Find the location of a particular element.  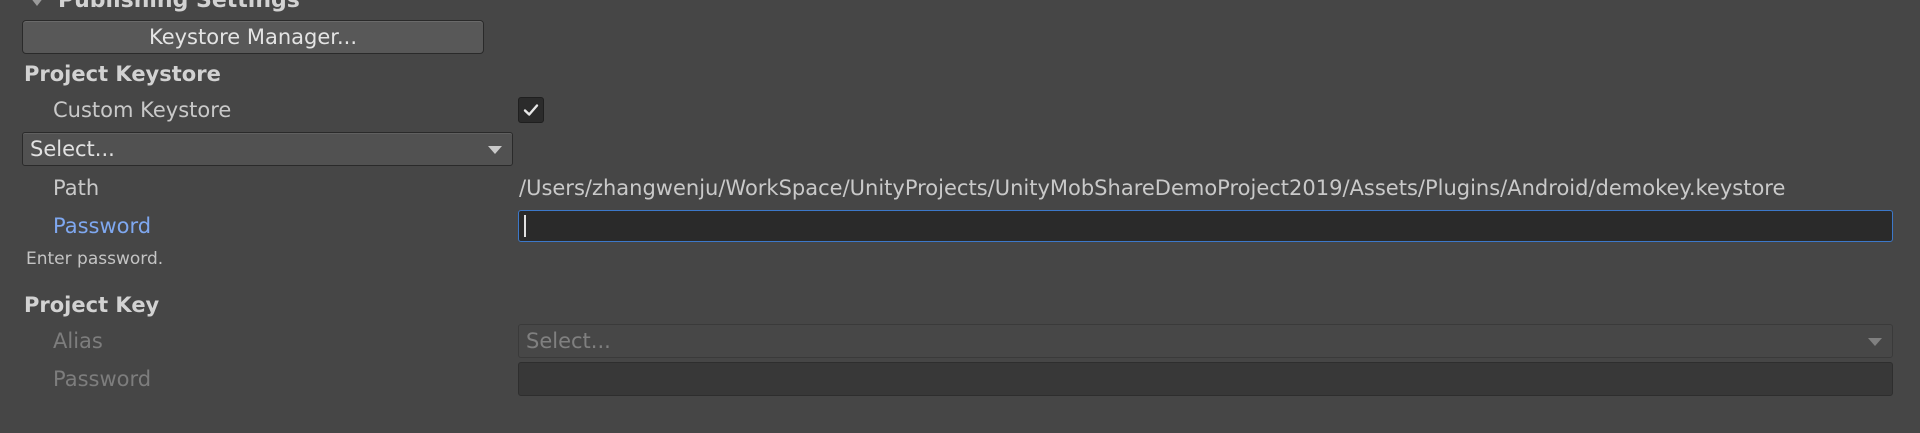

section-title: Publishing Settings is located at coordinates (179, 6).